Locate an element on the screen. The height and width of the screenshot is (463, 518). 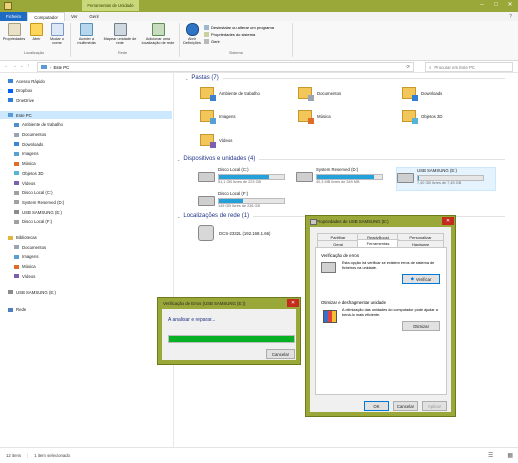
sidebar-item: System Reserved (D:) is located at coordinates (86, 202).